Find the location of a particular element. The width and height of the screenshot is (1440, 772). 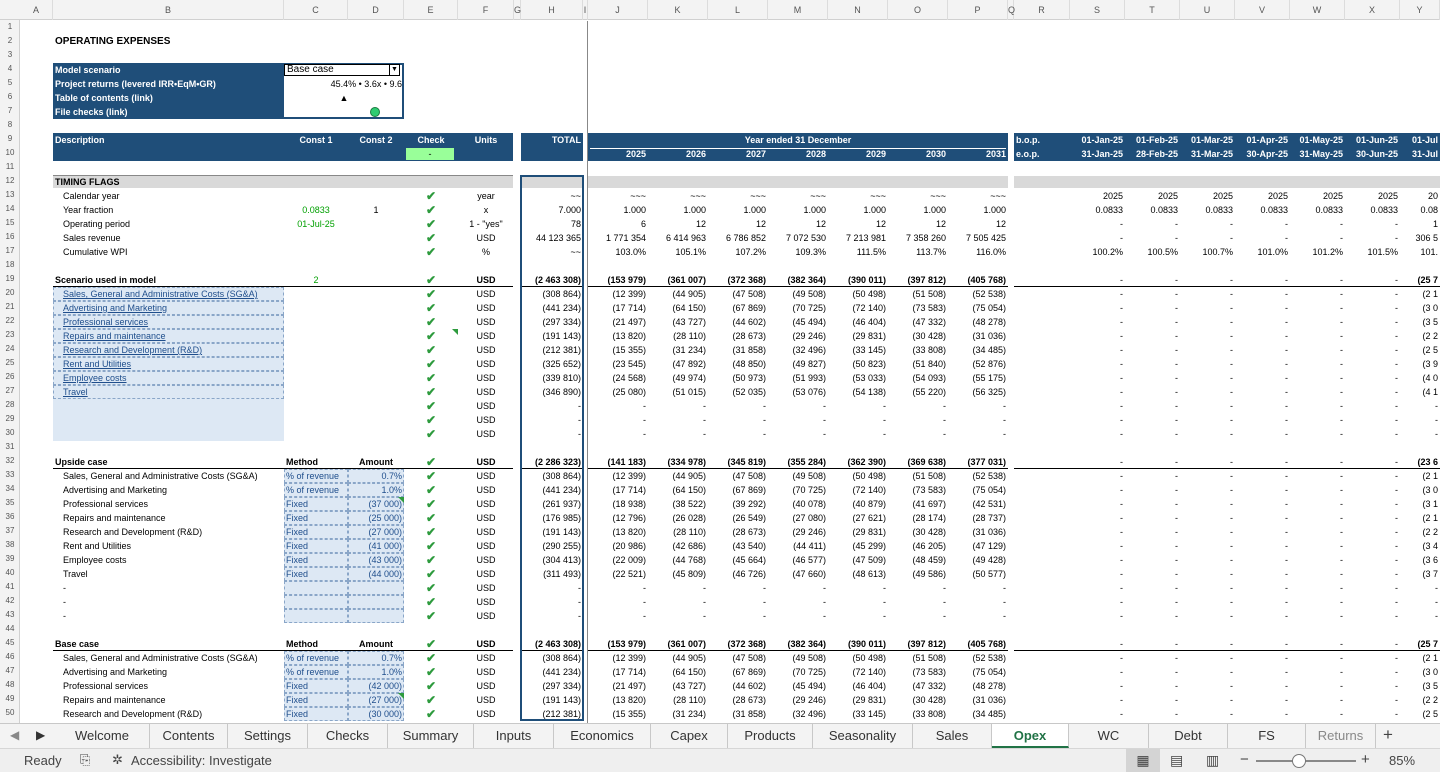

row-header-6: 6 is located at coordinates (9, 97).